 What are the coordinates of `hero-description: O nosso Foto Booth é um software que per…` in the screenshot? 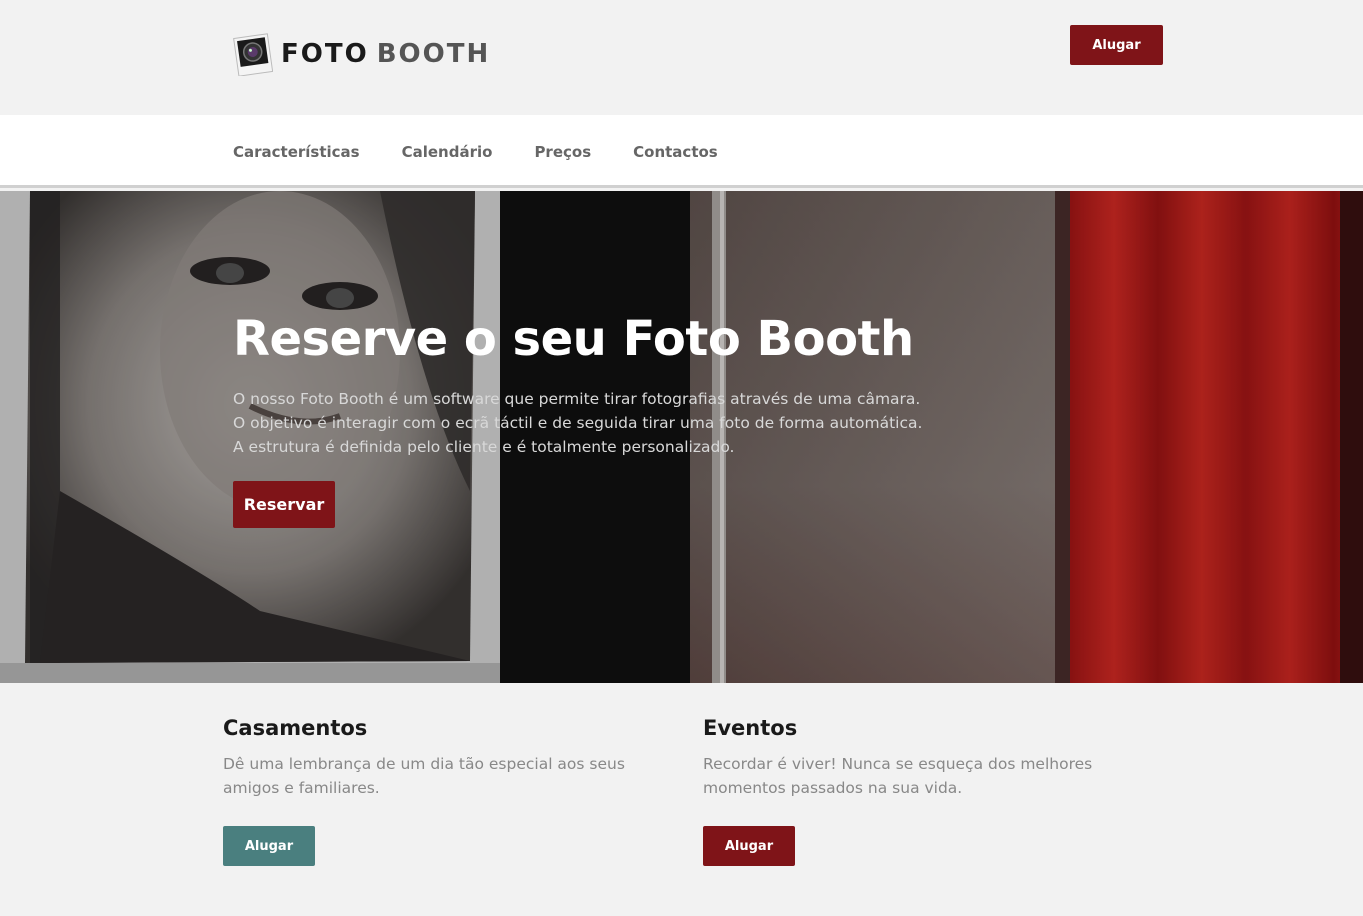 It's located at (578, 423).